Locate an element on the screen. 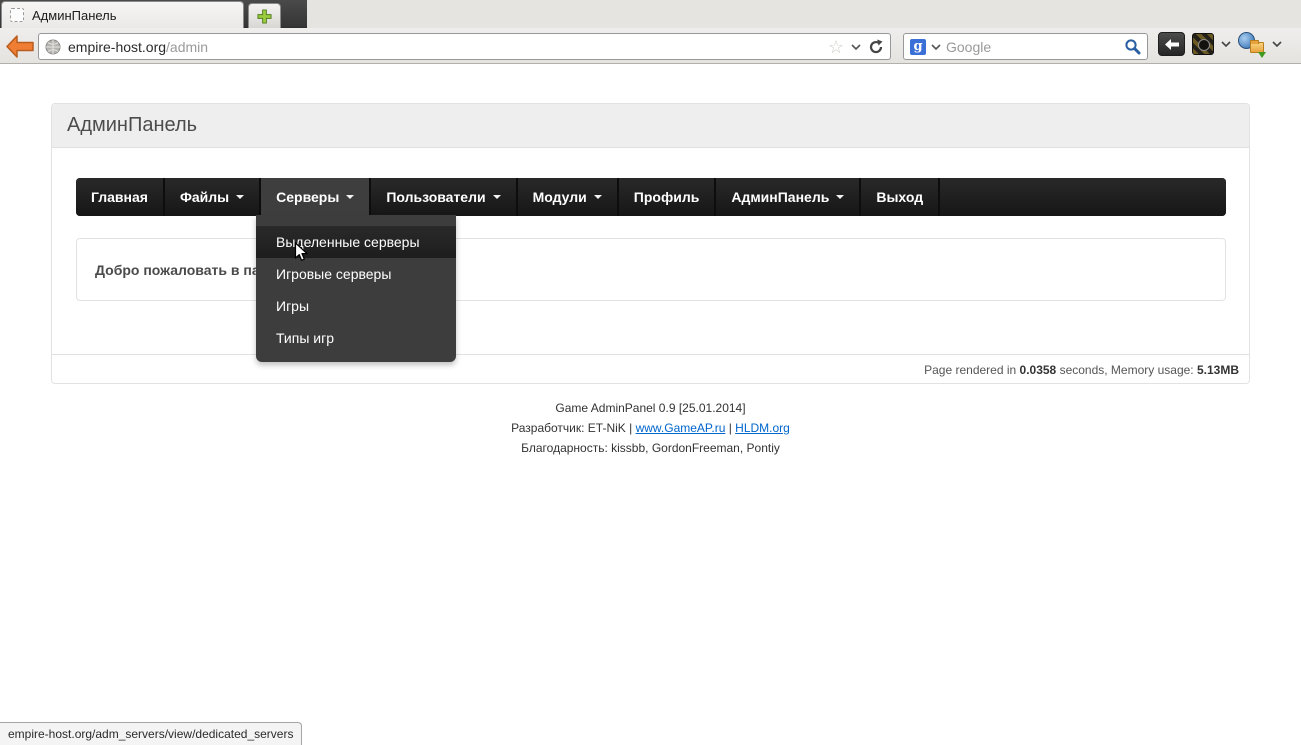 This screenshot has height=745, width=1301. nav-item-label: Файлы is located at coordinates (204, 197).